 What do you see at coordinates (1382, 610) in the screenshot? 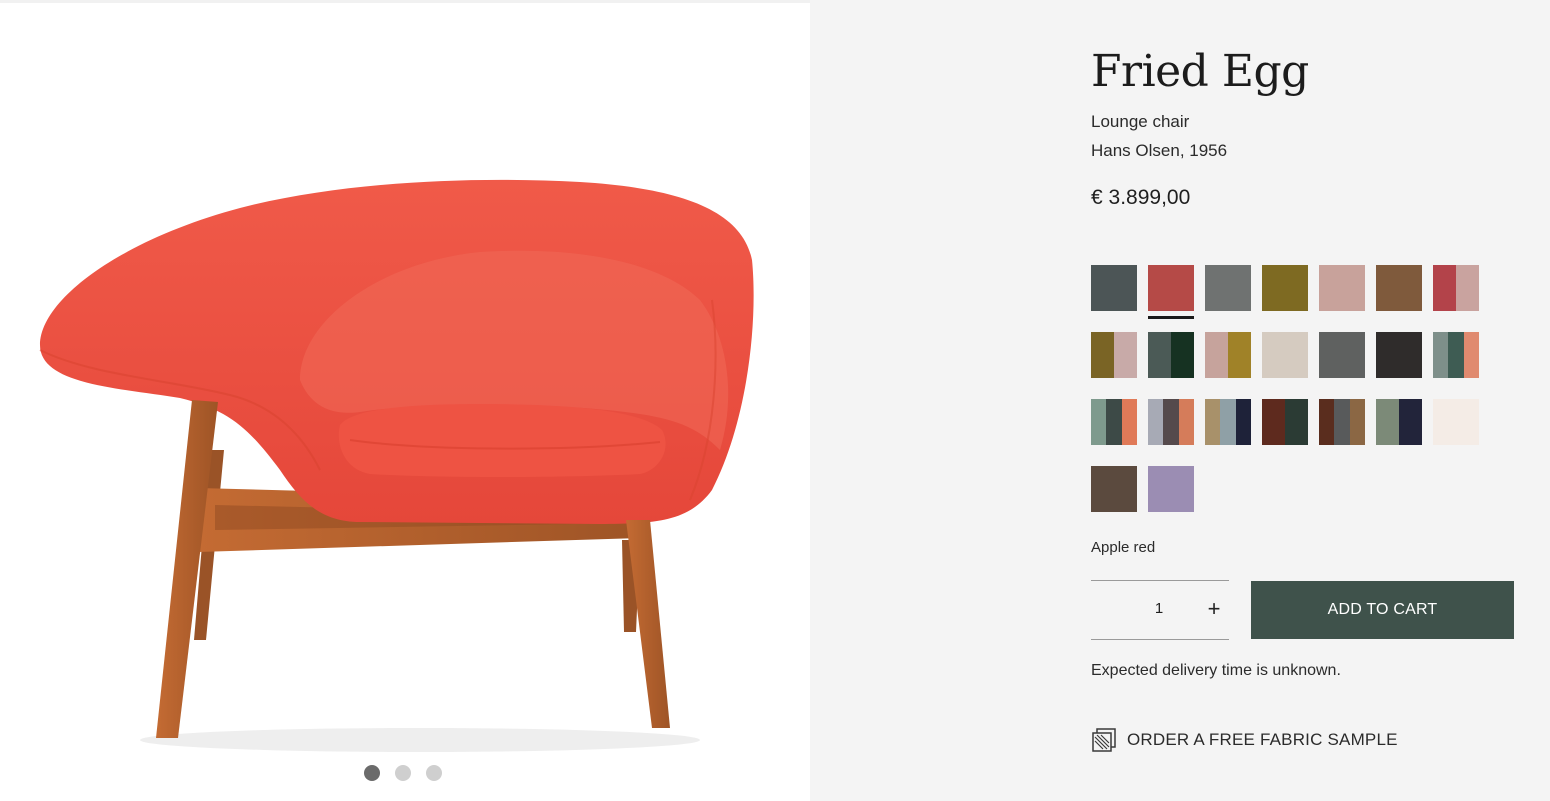
I see `add-to-cart-button: ADD TO CART` at bounding box center [1382, 610].